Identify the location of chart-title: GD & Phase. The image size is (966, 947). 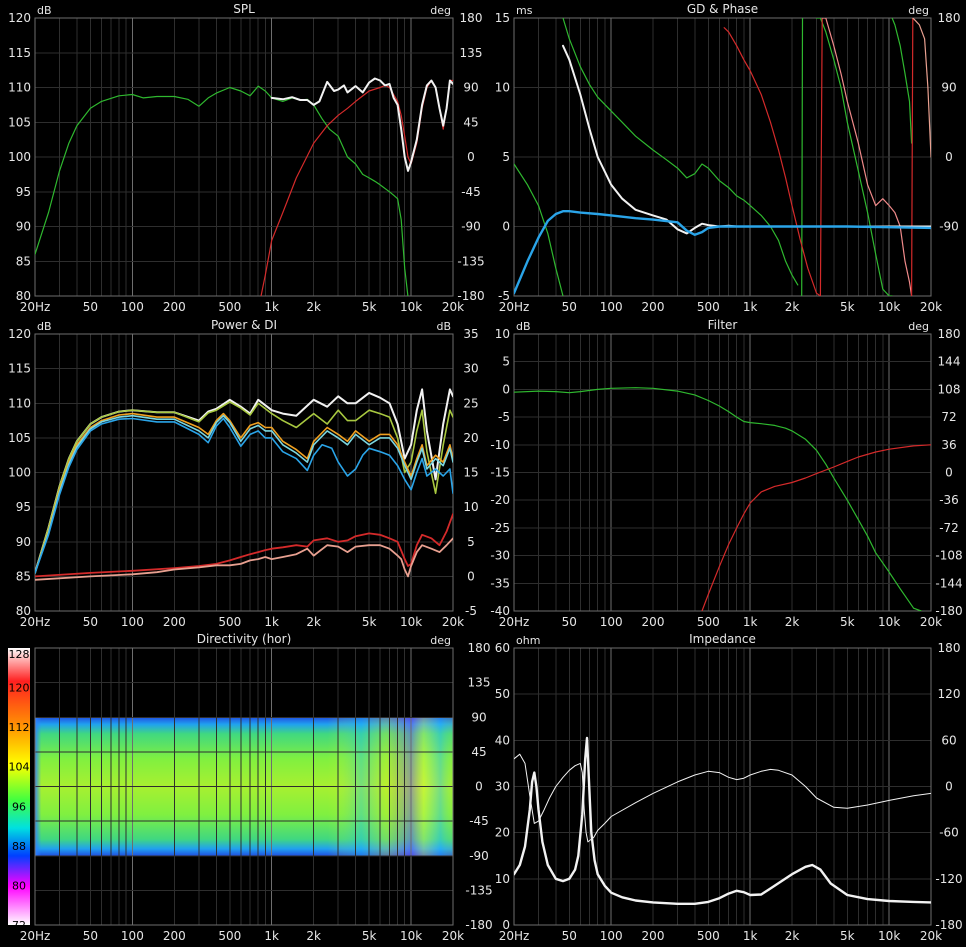
(722, 9).